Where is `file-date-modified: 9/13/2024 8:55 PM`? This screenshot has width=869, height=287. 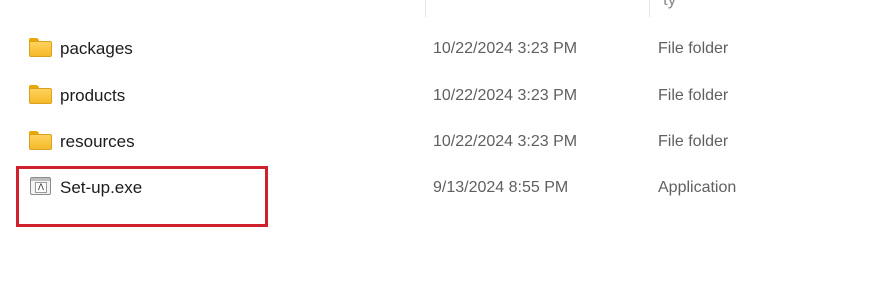
file-date-modified: 9/13/2024 8:55 PM is located at coordinates (501, 187).